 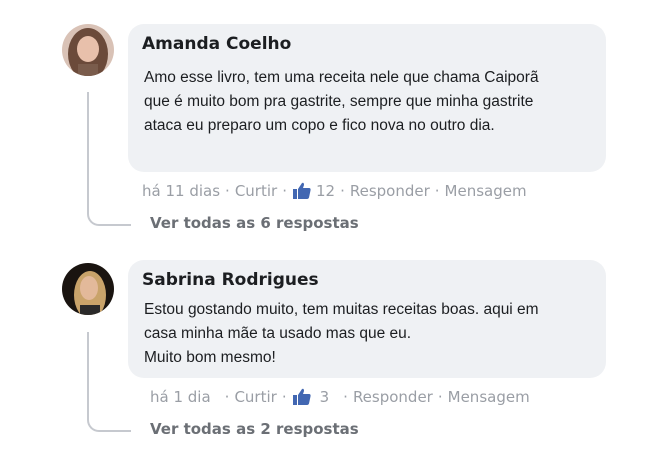 What do you see at coordinates (216, 44) in the screenshot?
I see `author-name: Amanda Coelho` at bounding box center [216, 44].